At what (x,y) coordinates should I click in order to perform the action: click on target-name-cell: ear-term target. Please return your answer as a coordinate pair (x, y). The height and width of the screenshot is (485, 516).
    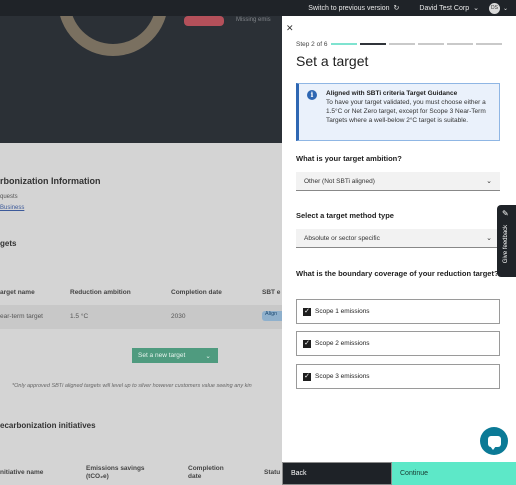
    Looking at the image, I should click on (21, 316).